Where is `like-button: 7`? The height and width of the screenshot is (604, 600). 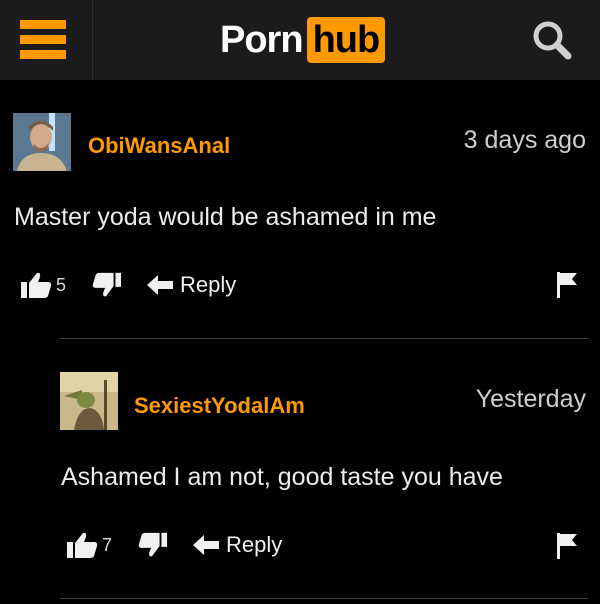 like-button: 7 is located at coordinates (89, 545).